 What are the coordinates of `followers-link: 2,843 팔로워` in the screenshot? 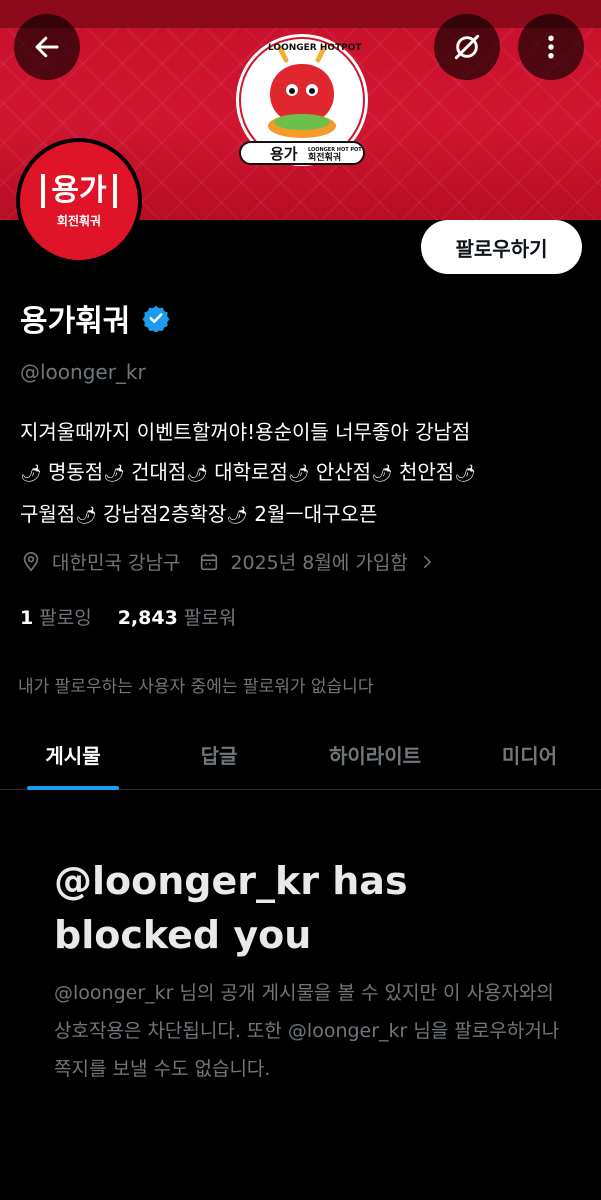 It's located at (177, 616).